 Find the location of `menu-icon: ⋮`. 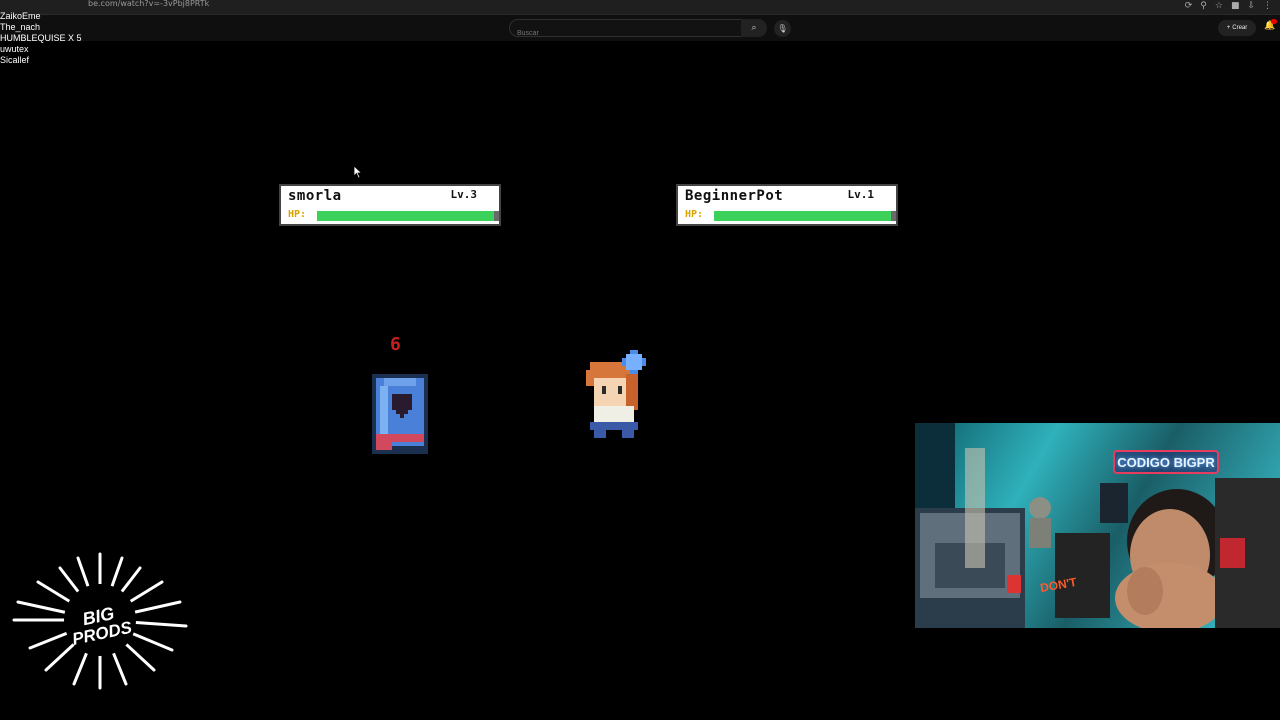

menu-icon: ⋮ is located at coordinates (1267, 6).